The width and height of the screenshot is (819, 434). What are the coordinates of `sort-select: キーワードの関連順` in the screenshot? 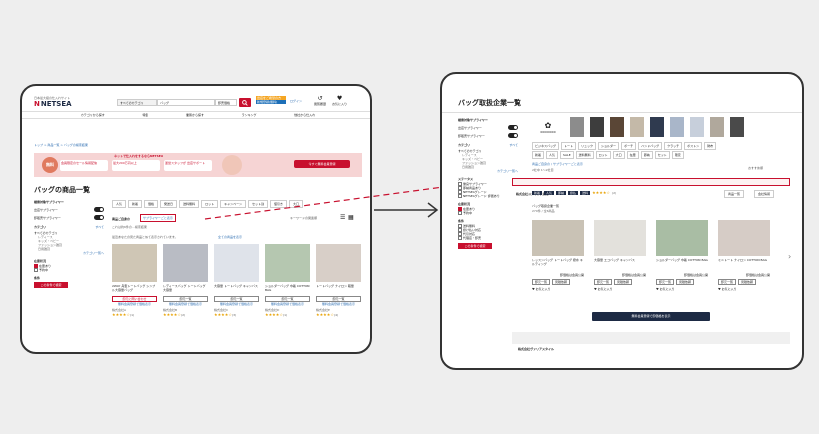 It's located at (303, 218).